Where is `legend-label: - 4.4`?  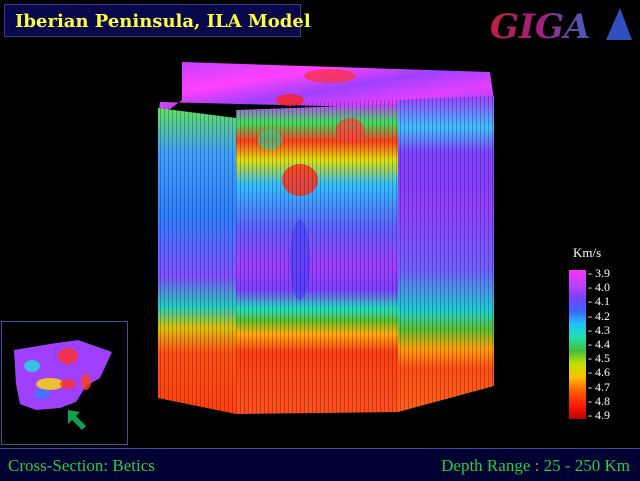
legend-label: - 4.4 is located at coordinates (599, 343).